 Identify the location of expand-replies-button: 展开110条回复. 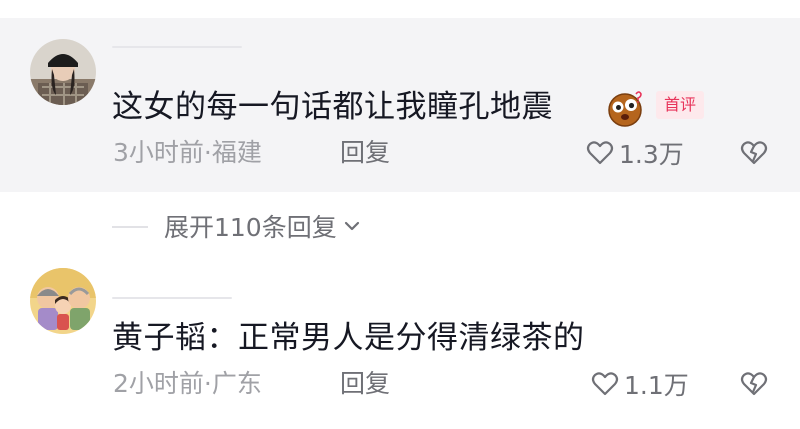
(262, 226).